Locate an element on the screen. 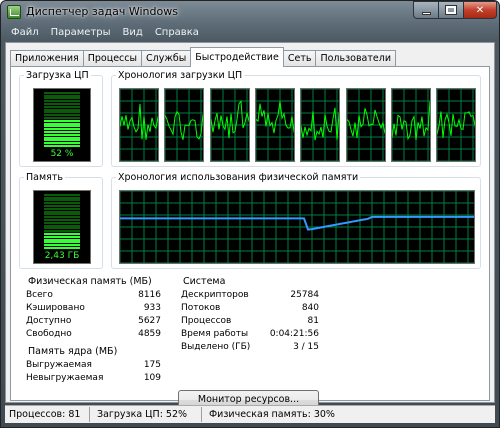 The height and width of the screenshot is (428, 500). tab-performance: Быстродействие is located at coordinates (237, 57).